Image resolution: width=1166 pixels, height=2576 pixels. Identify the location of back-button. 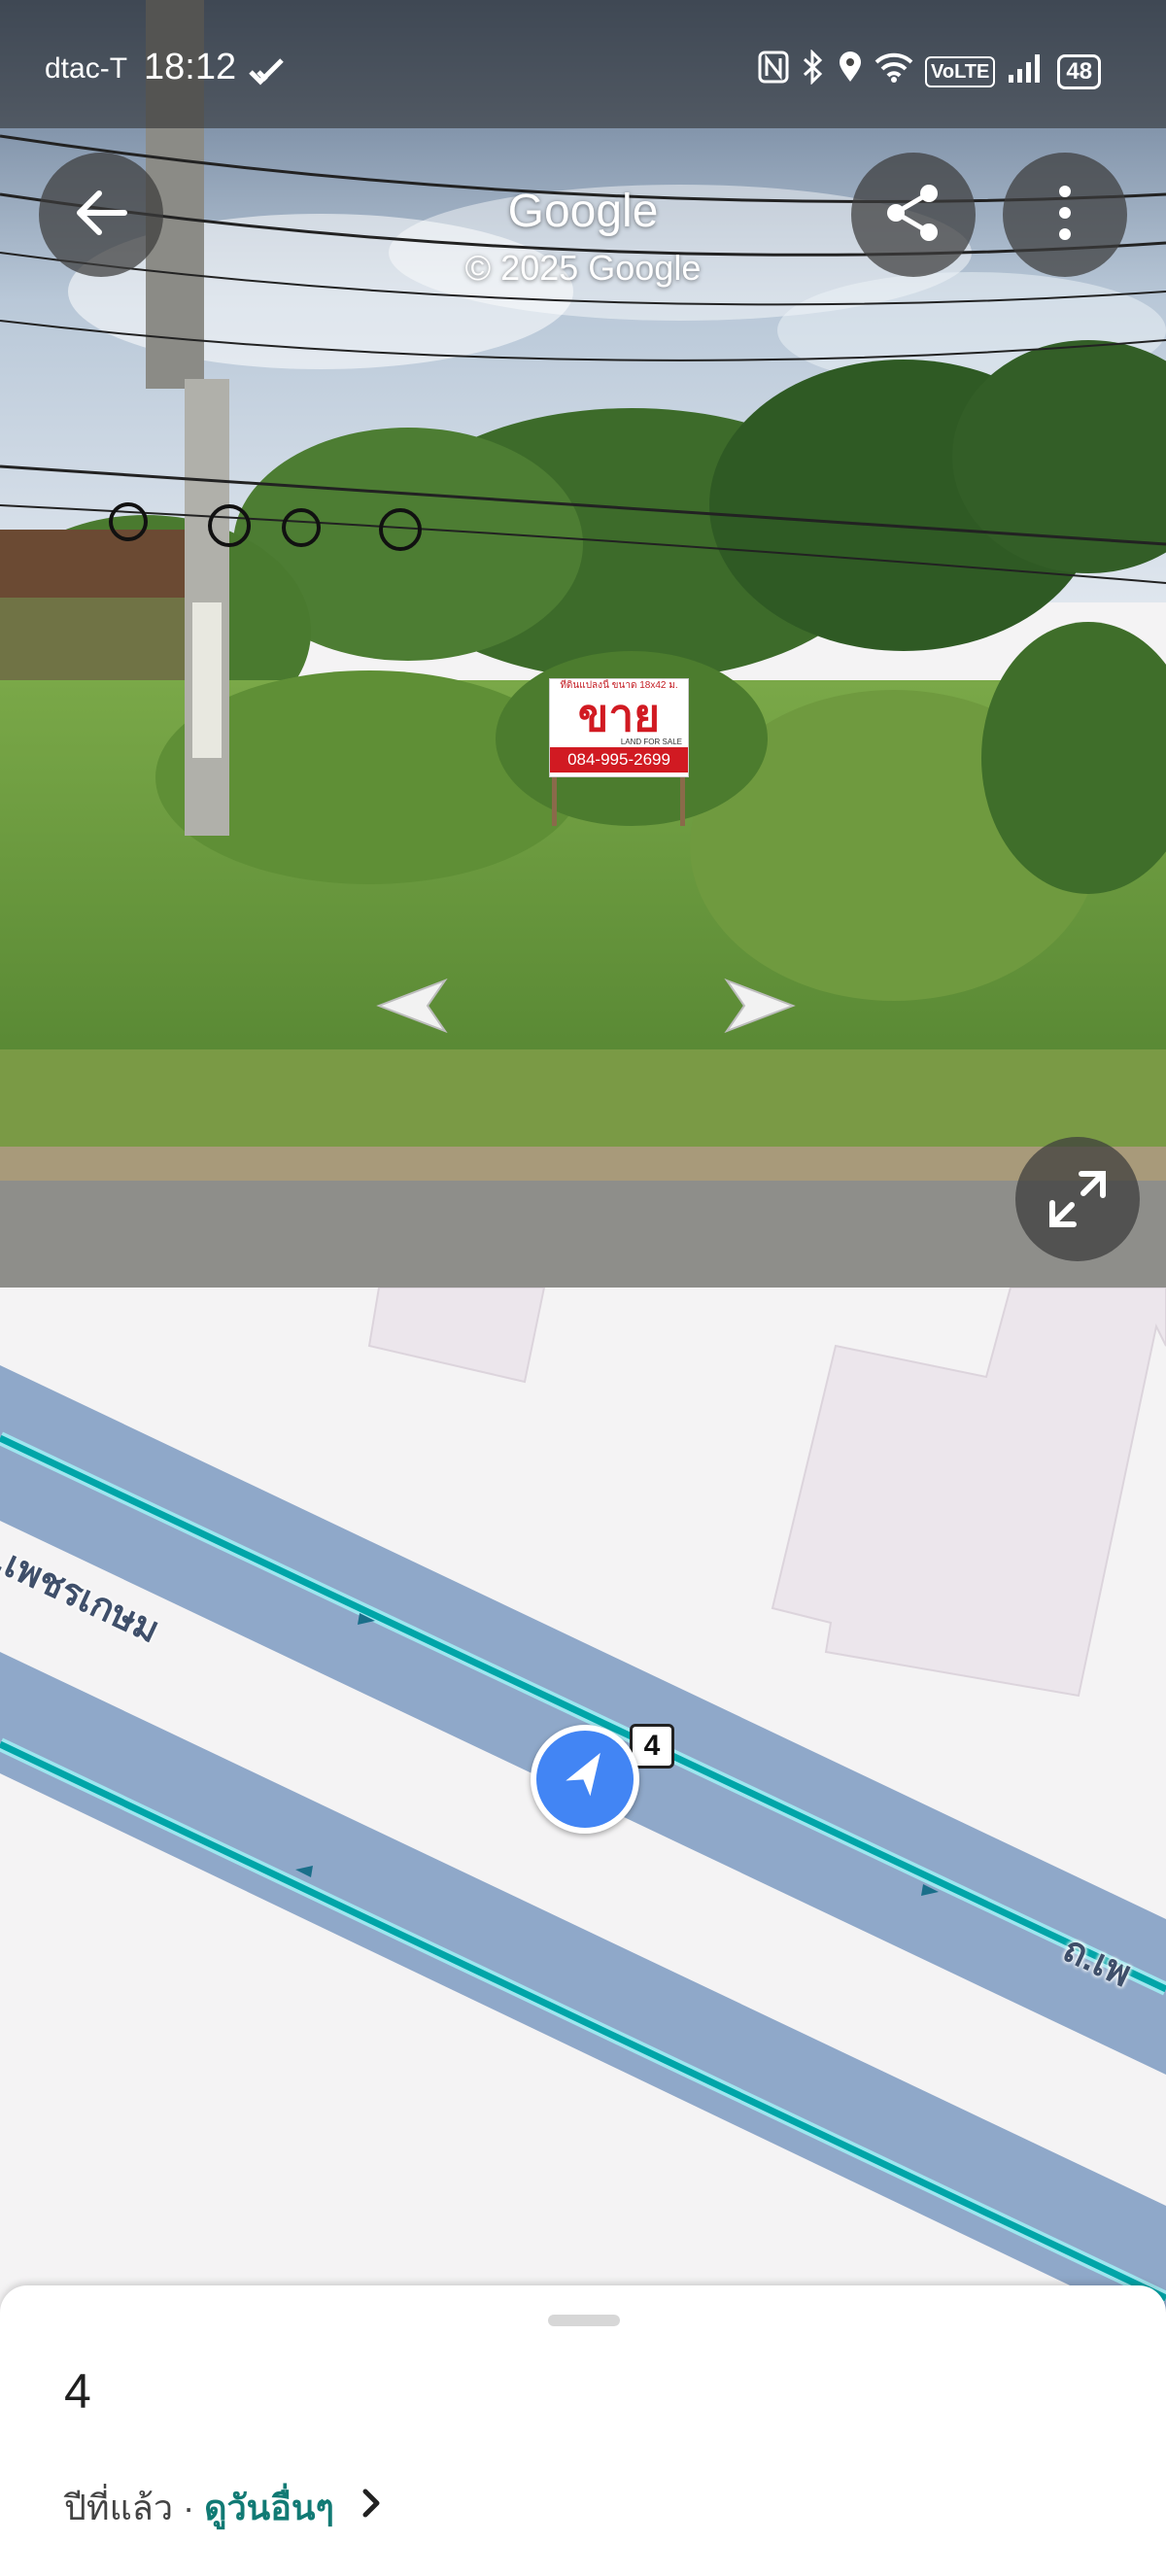
(101, 215).